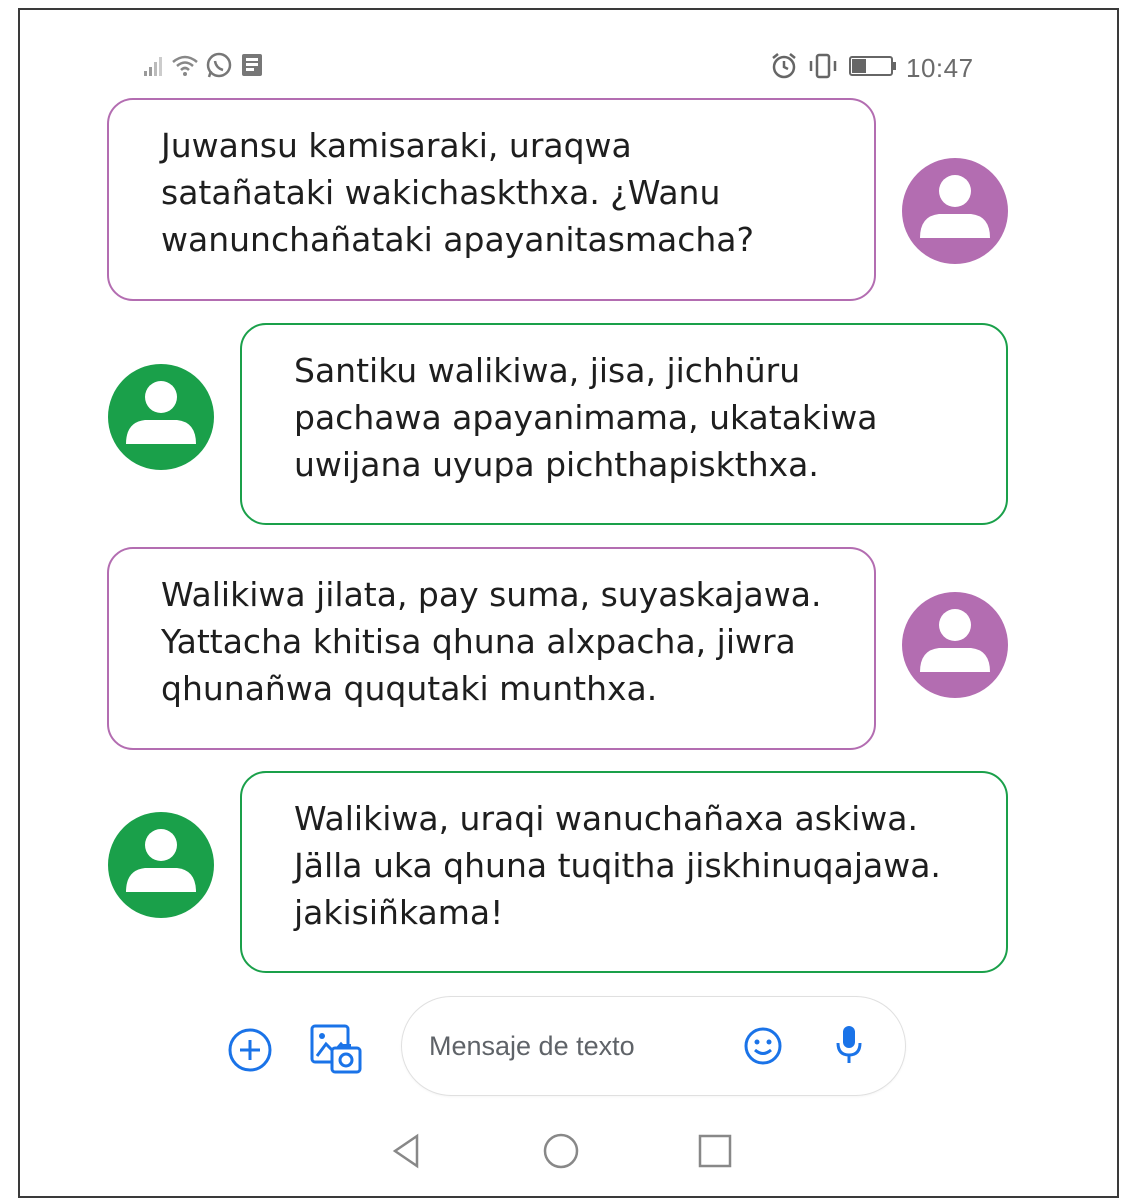 The width and height of the screenshot is (1124, 1198). What do you see at coordinates (606, 818) in the screenshot?
I see `message-text-line: Walikiwa, uraqi wanuchañaxa askiwa.` at bounding box center [606, 818].